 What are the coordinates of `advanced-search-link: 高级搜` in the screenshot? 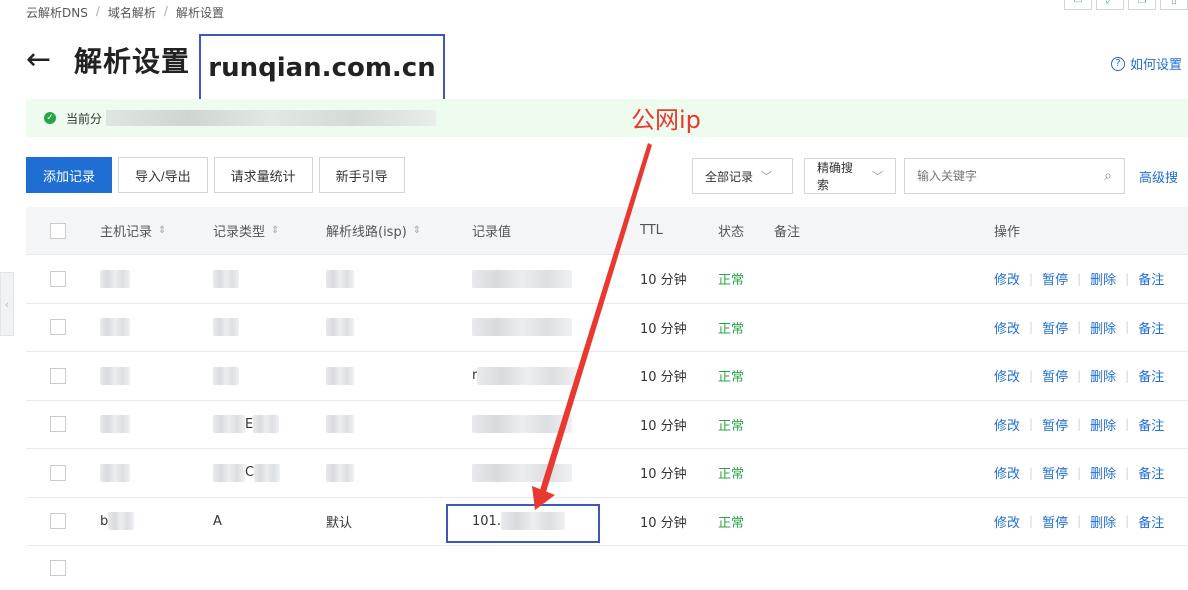 It's located at (1158, 176).